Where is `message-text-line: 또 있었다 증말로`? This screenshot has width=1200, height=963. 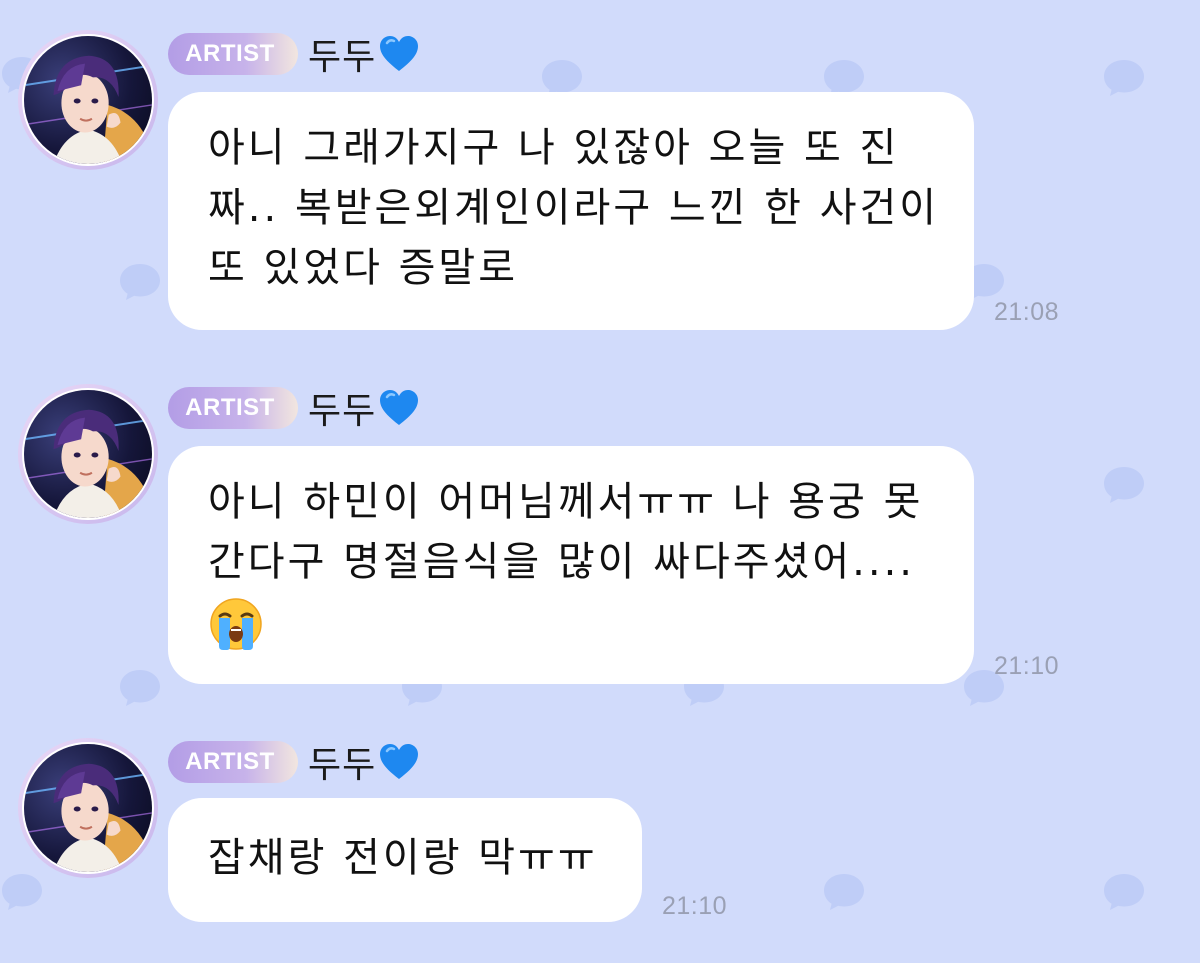
message-text-line: 또 있었다 증말로 is located at coordinates (363, 268).